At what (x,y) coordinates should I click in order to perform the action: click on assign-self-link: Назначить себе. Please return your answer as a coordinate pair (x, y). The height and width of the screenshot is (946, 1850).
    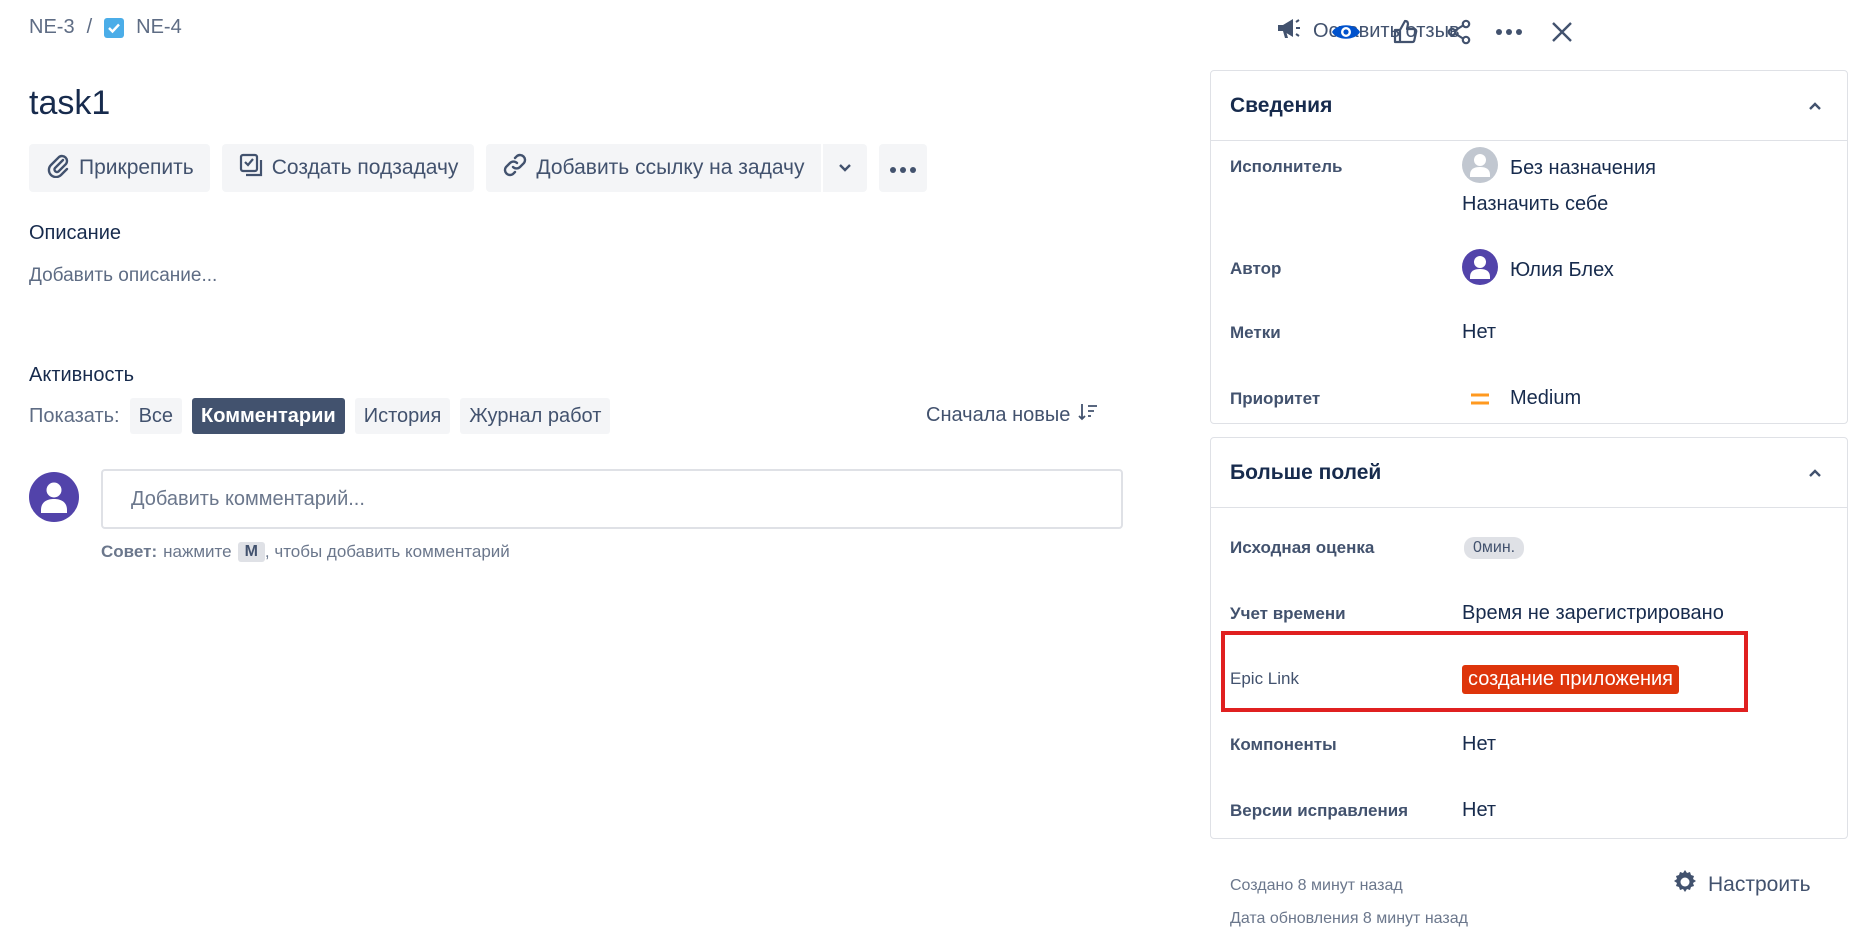
    Looking at the image, I should click on (1535, 204).